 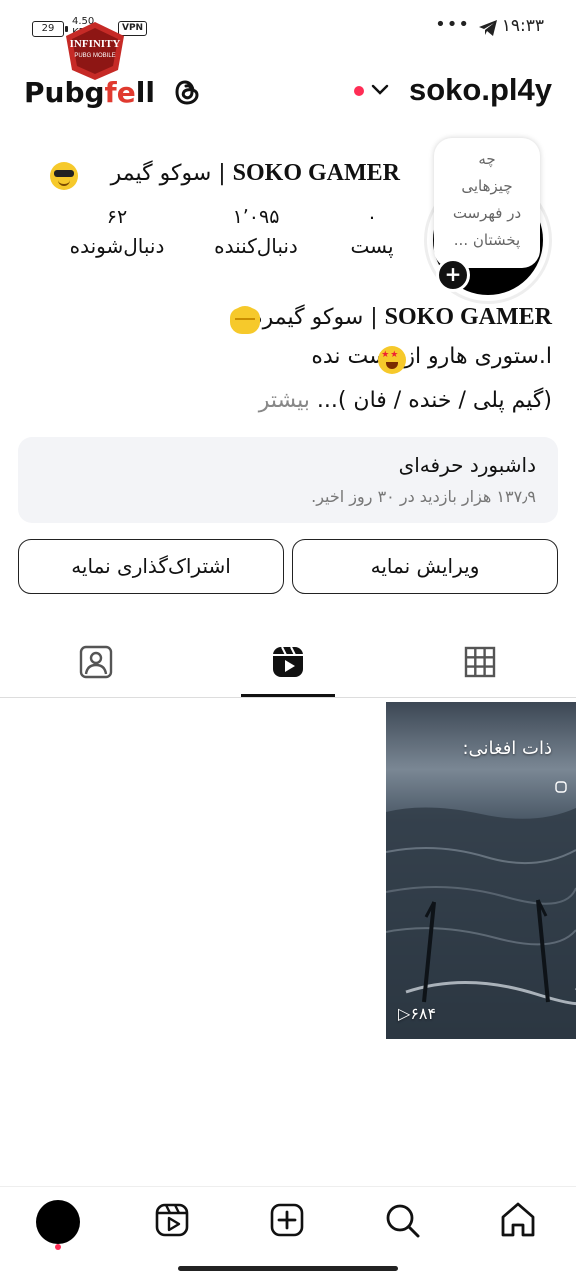 I want to click on telegram-icon, so click(x=488, y=28).